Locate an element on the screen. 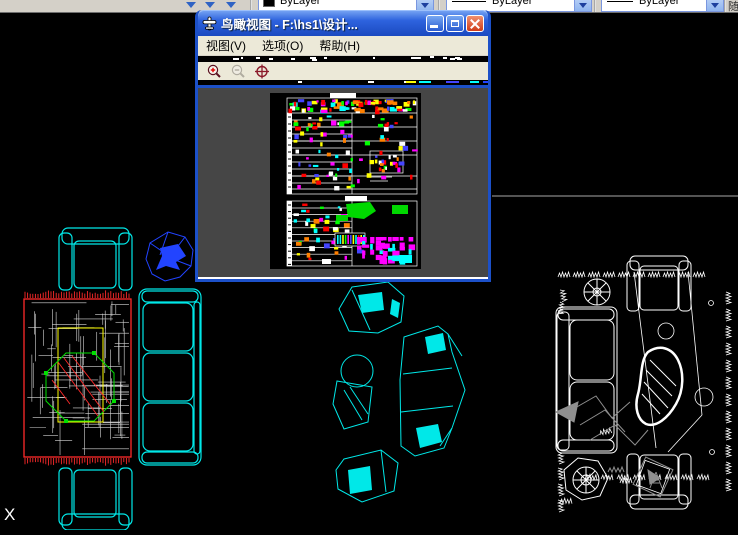 This screenshot has height=535, width=738. maximize-icon is located at coordinates (455, 23).